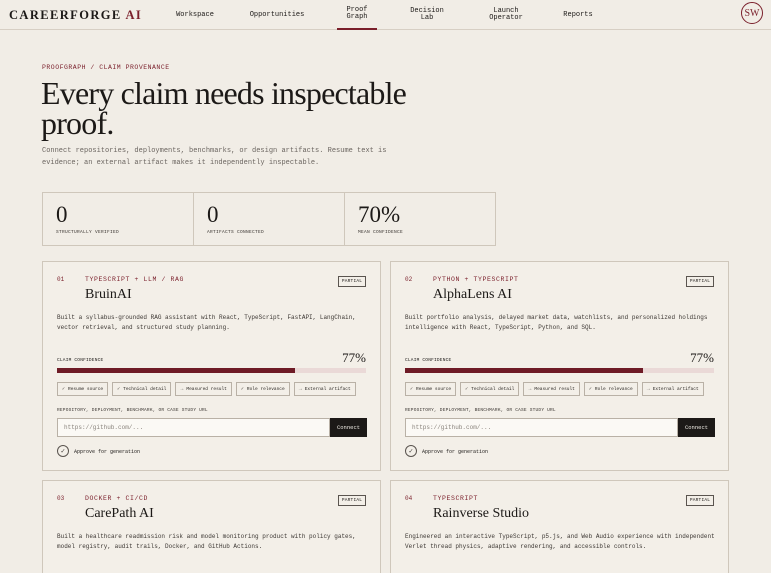  I want to click on nav-opportunities-label: Opportunities, so click(277, 14).